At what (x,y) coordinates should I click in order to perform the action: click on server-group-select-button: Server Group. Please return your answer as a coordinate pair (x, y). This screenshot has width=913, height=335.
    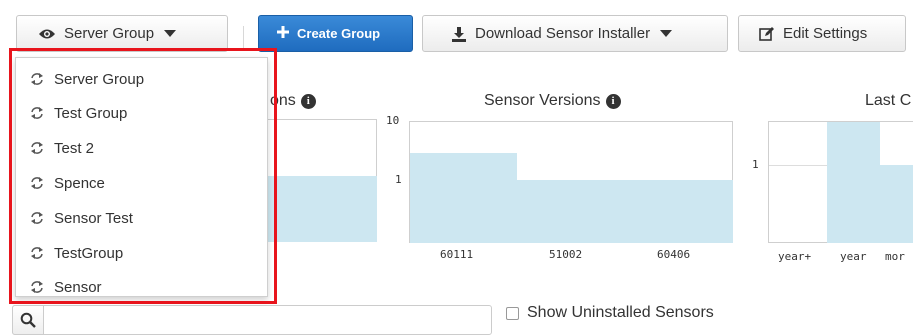
    Looking at the image, I should click on (122, 33).